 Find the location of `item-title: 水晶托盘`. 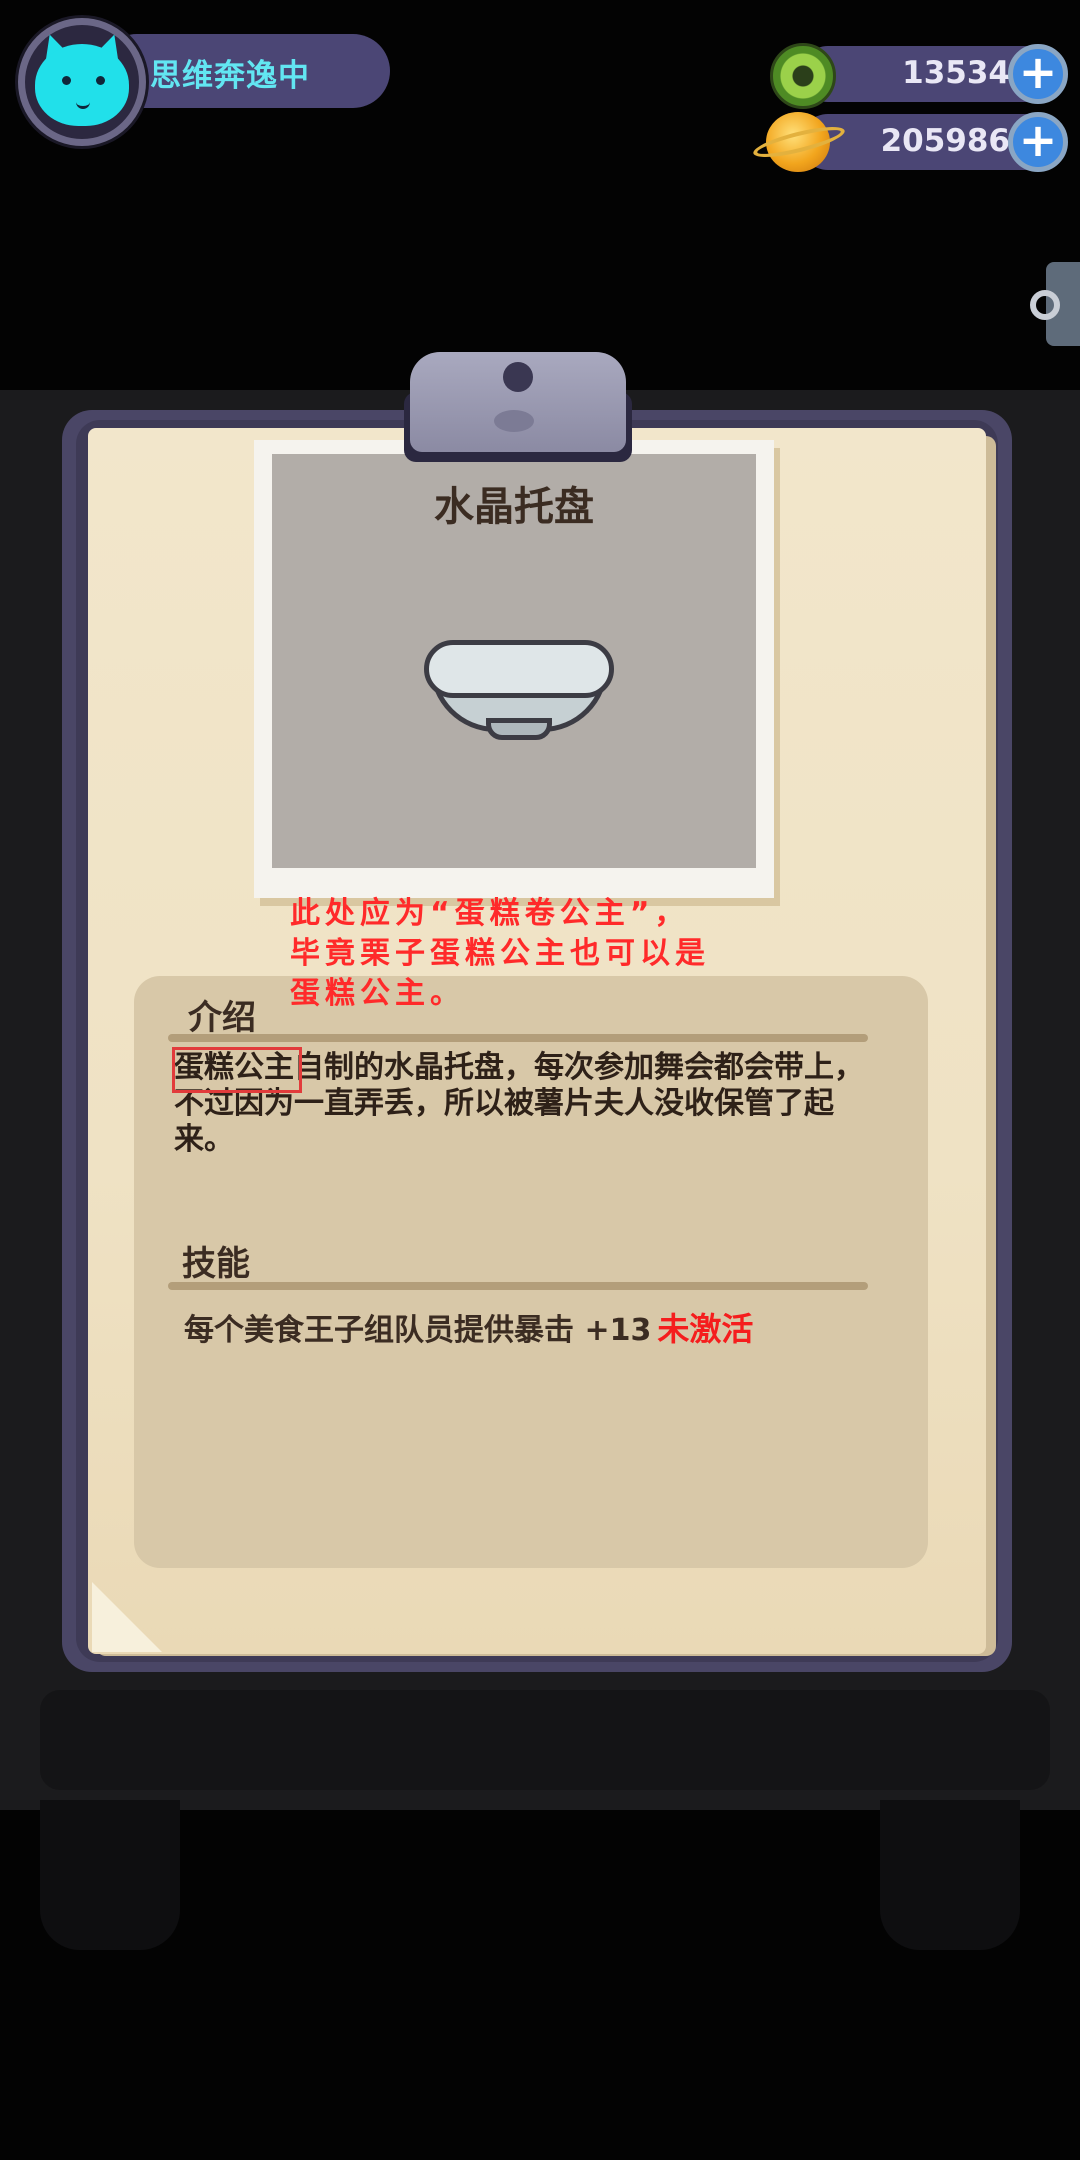

item-title: 水晶托盘 is located at coordinates (514, 507).